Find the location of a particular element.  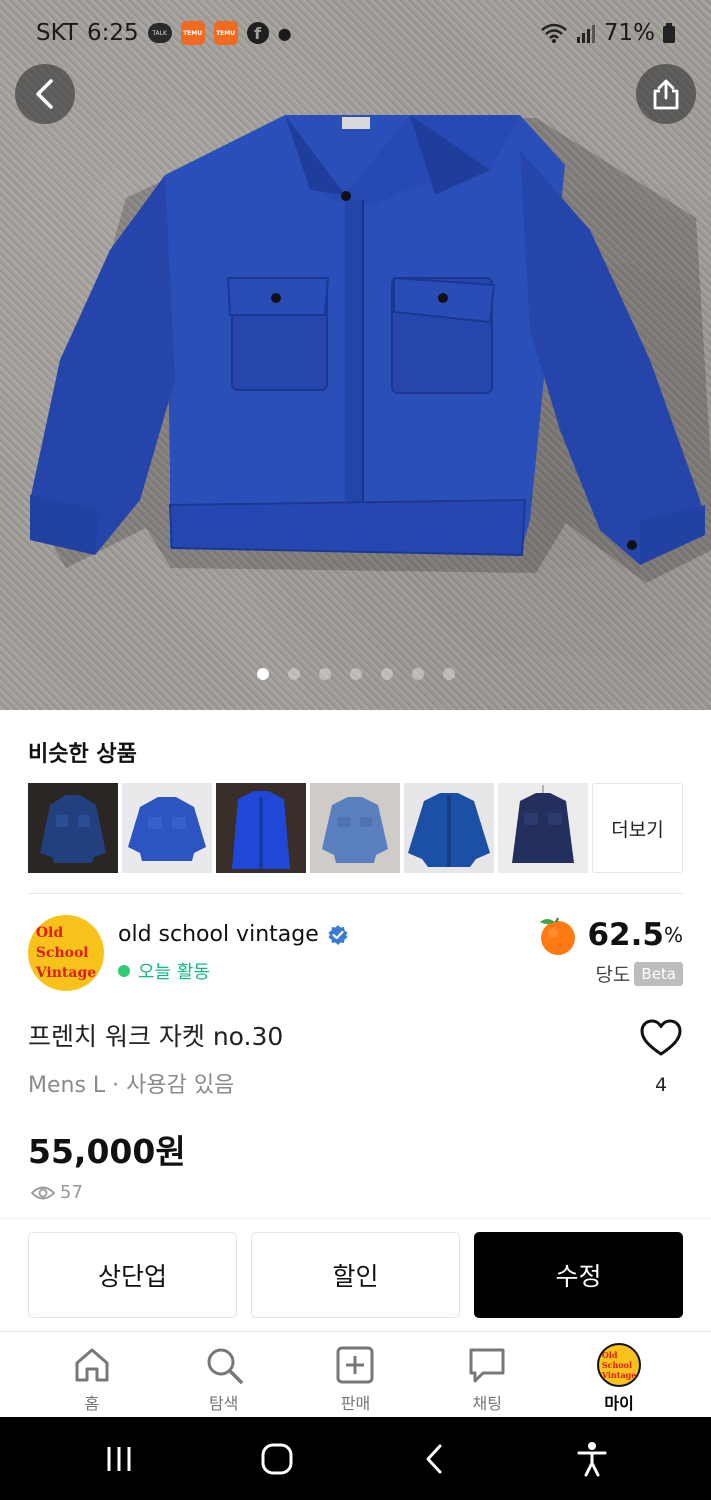

back-arrow-icon is located at coordinates (434, 1458).